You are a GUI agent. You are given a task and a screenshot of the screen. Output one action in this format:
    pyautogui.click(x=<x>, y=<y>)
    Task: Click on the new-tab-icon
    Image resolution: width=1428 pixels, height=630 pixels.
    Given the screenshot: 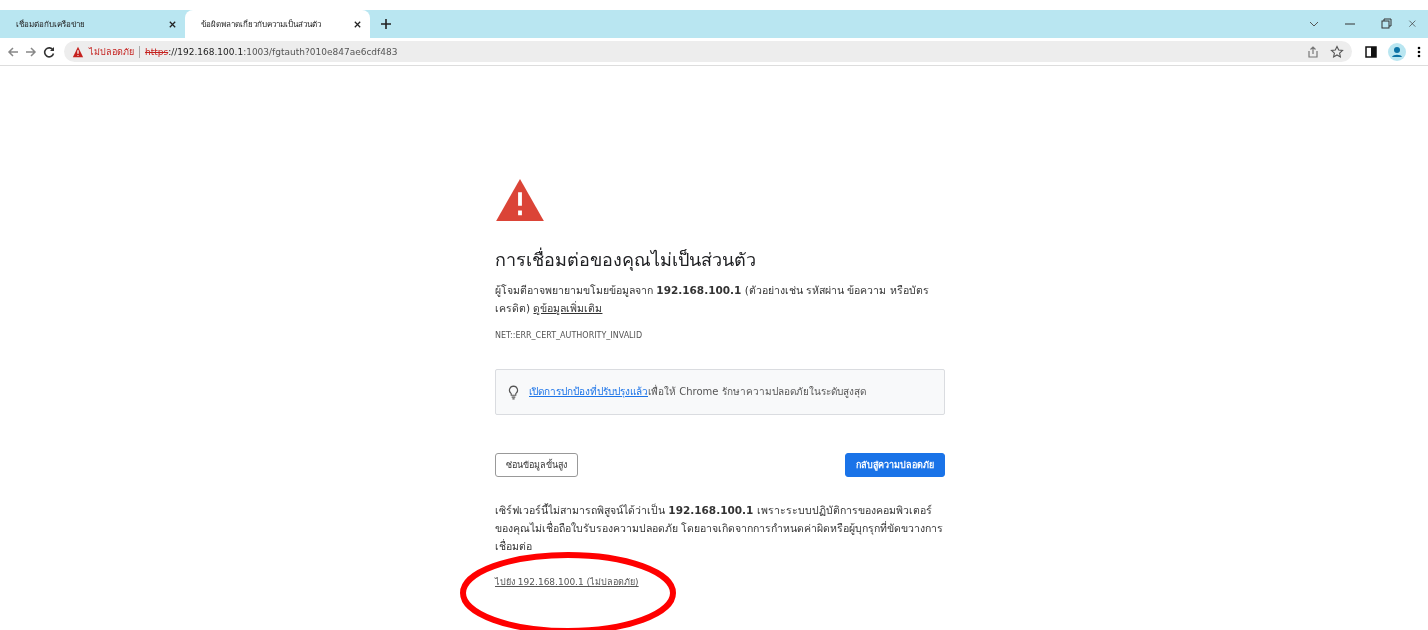 What is the action you would take?
    pyautogui.click(x=386, y=24)
    